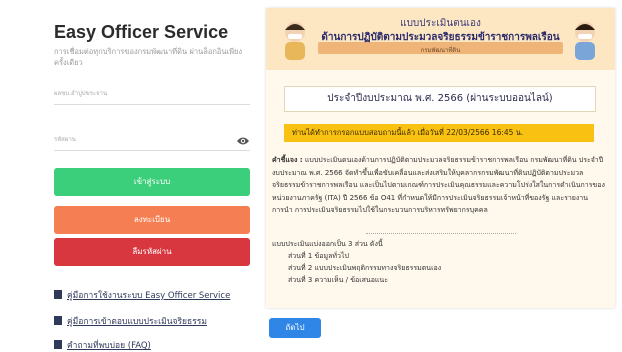  What do you see at coordinates (152, 252) in the screenshot?
I see `forgot-password-button: ลืมรหัสผ่าน` at bounding box center [152, 252].